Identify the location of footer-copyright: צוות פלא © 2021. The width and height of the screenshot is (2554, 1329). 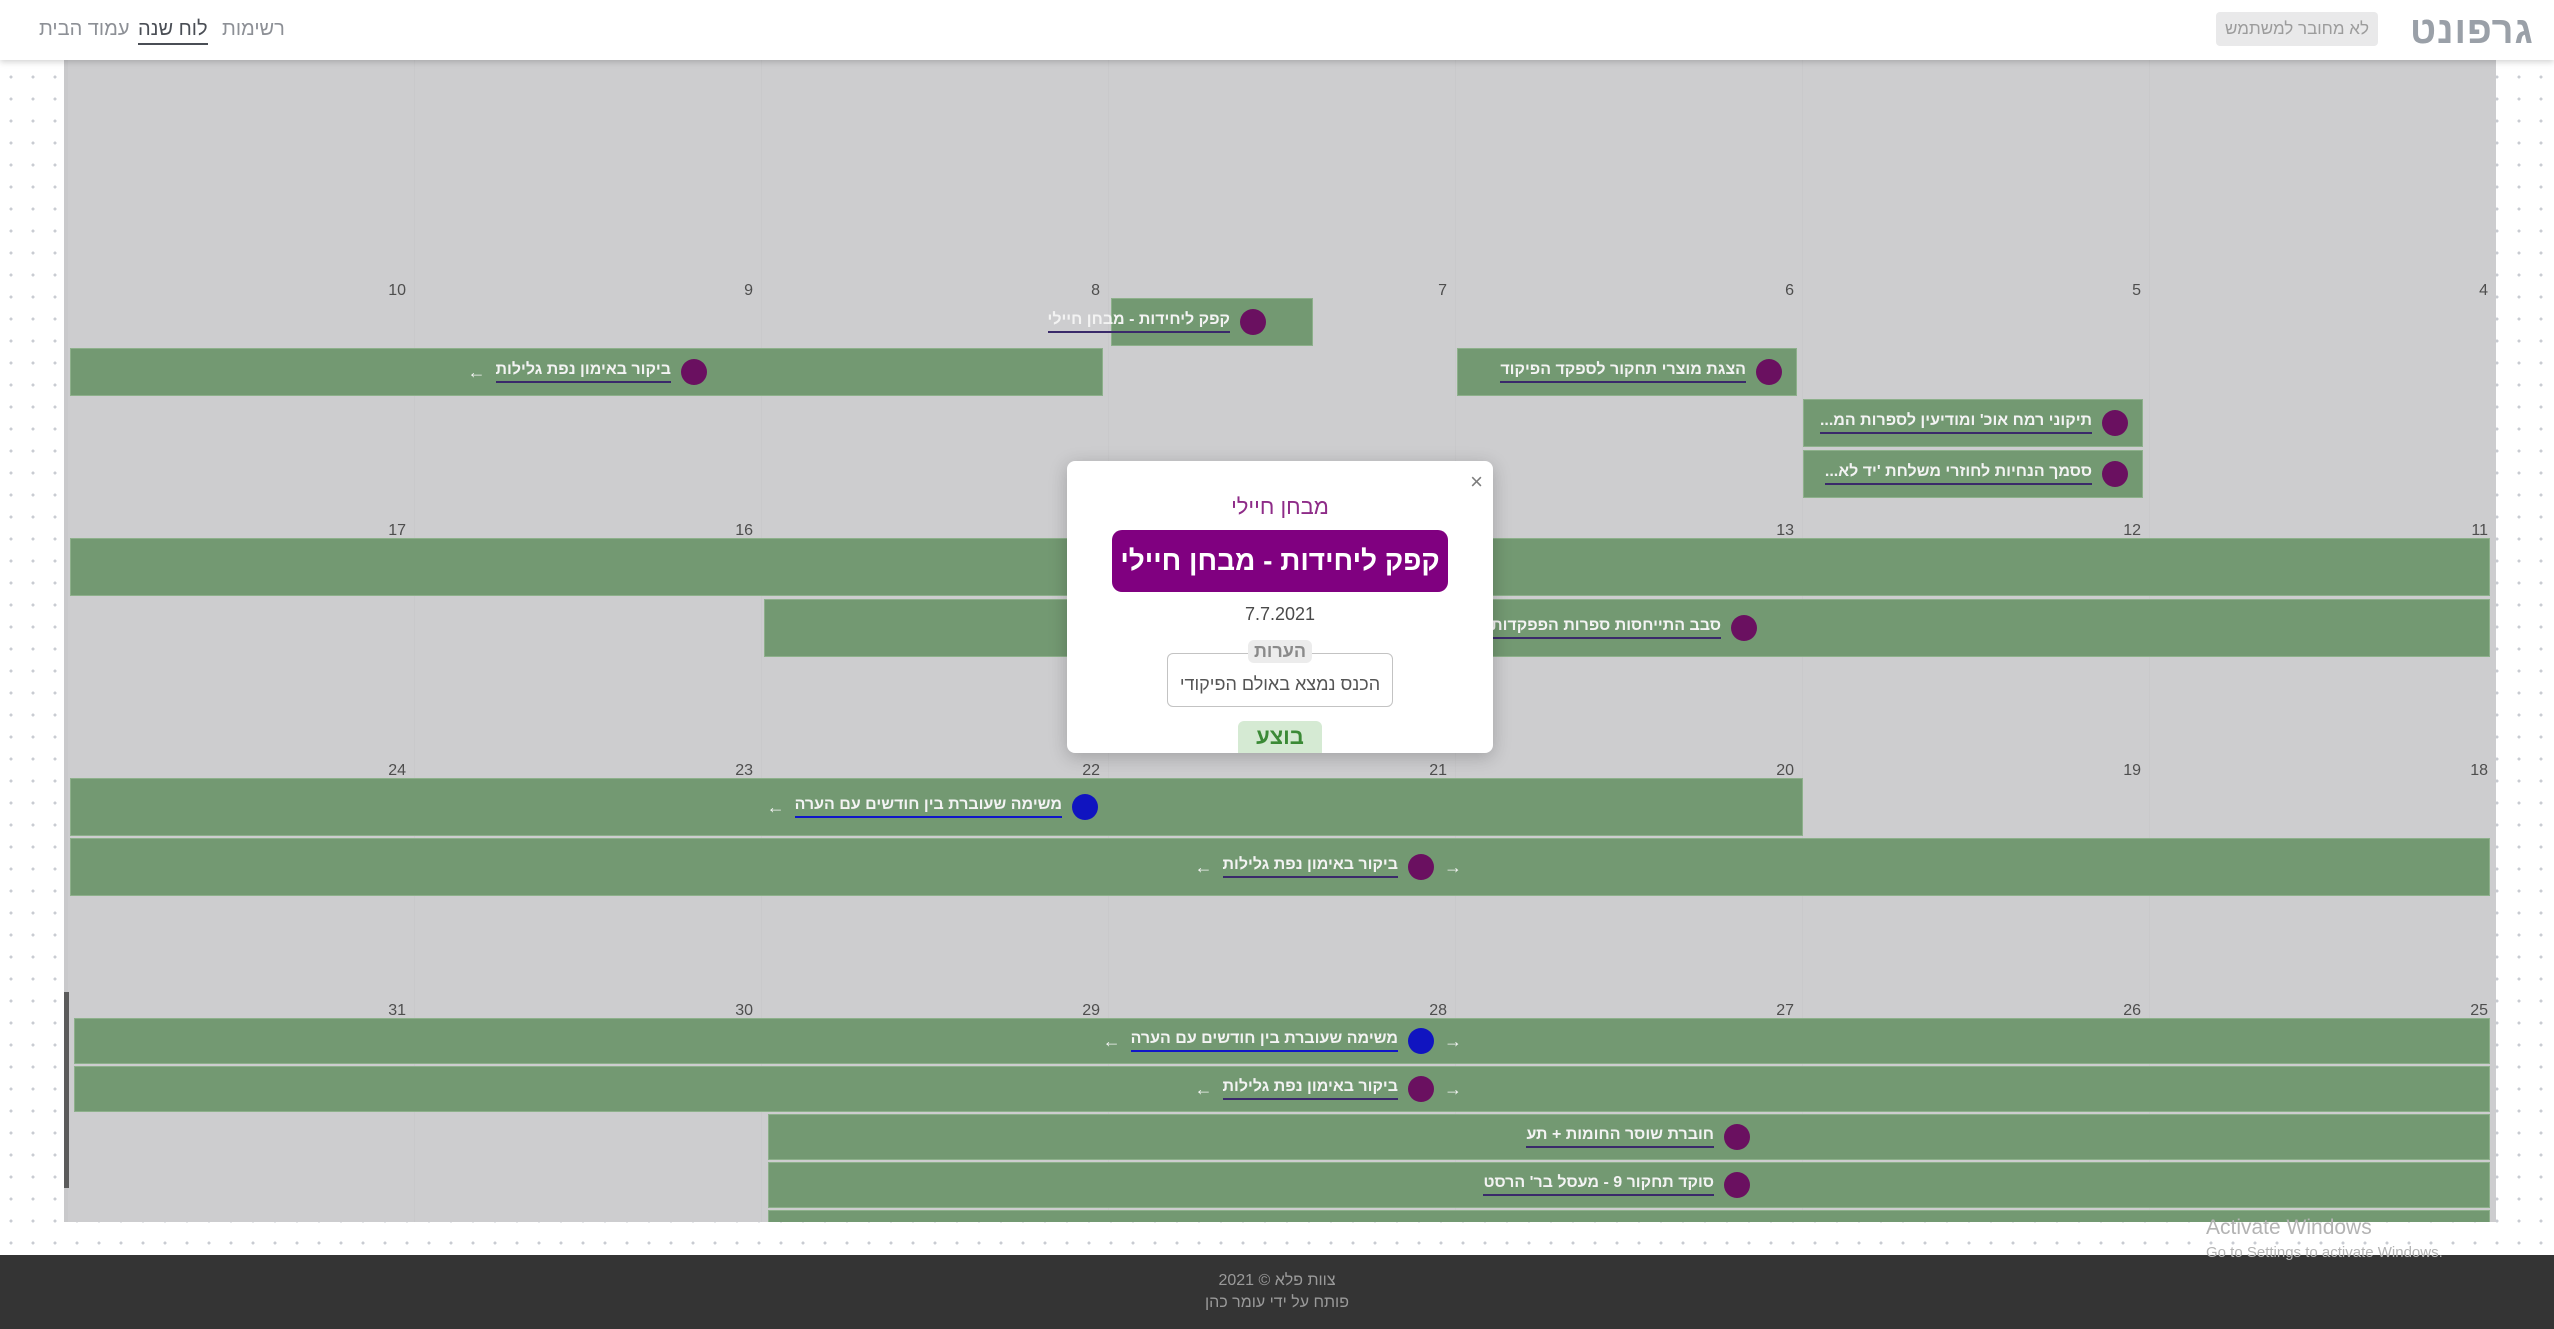
(1277, 1280).